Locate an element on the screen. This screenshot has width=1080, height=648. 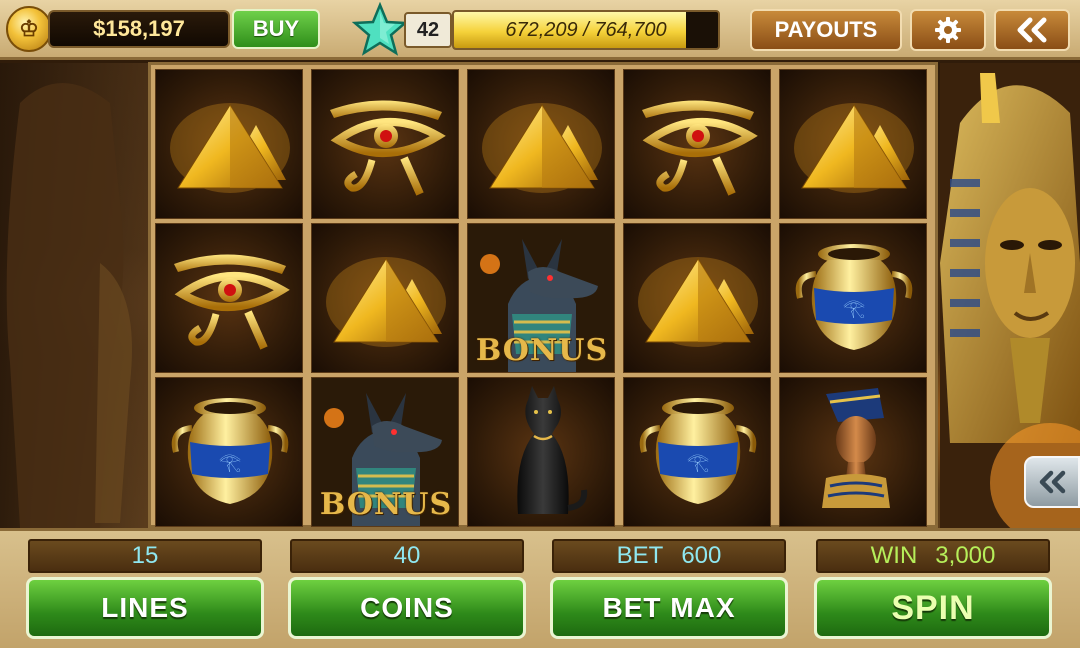
xp-progress-bar: 672,209 / 764,700 is located at coordinates (586, 30).